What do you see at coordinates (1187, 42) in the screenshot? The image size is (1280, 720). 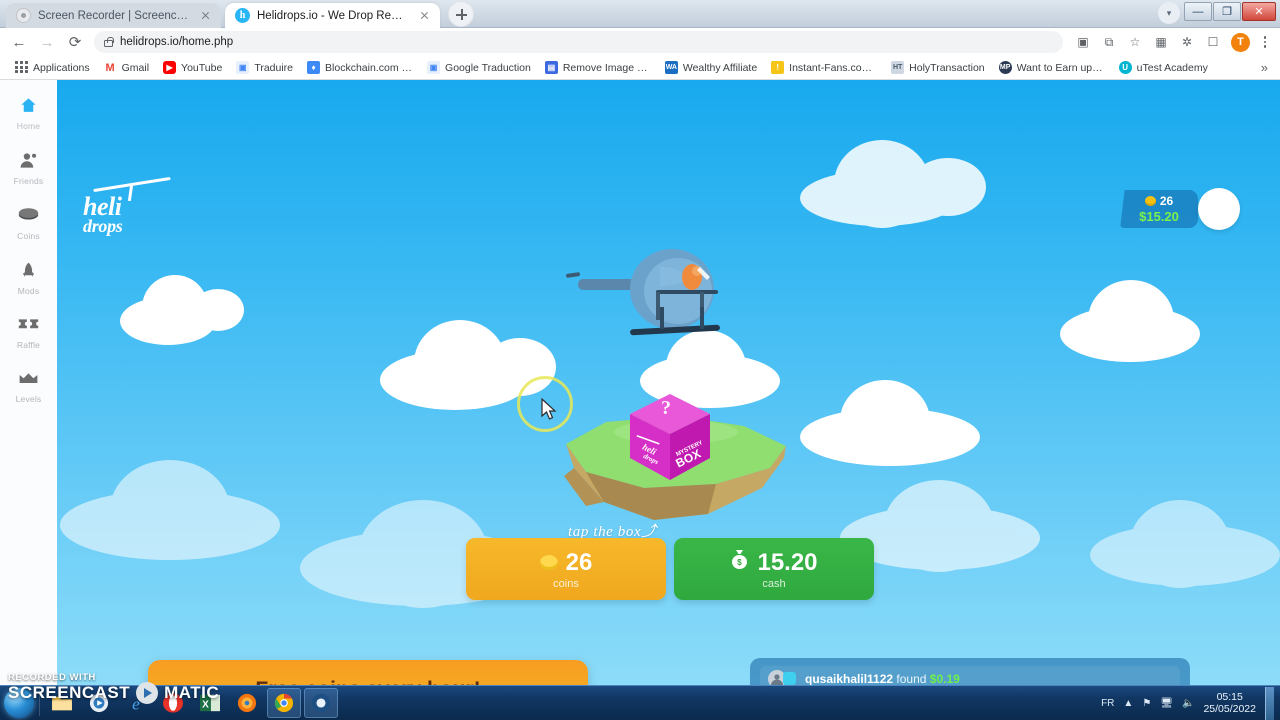 I see `extensions-puzzle-icon: ✲` at bounding box center [1187, 42].